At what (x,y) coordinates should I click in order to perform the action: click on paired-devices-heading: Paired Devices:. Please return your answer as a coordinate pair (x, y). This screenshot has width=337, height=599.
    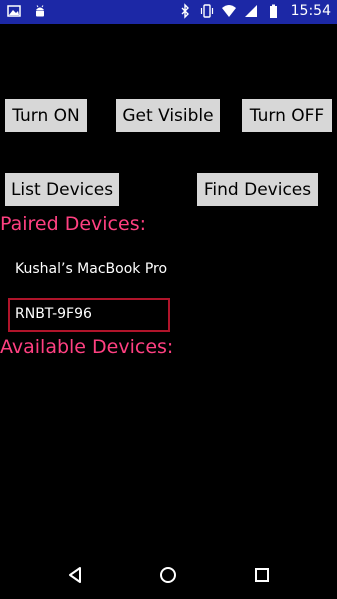
    Looking at the image, I should click on (73, 224).